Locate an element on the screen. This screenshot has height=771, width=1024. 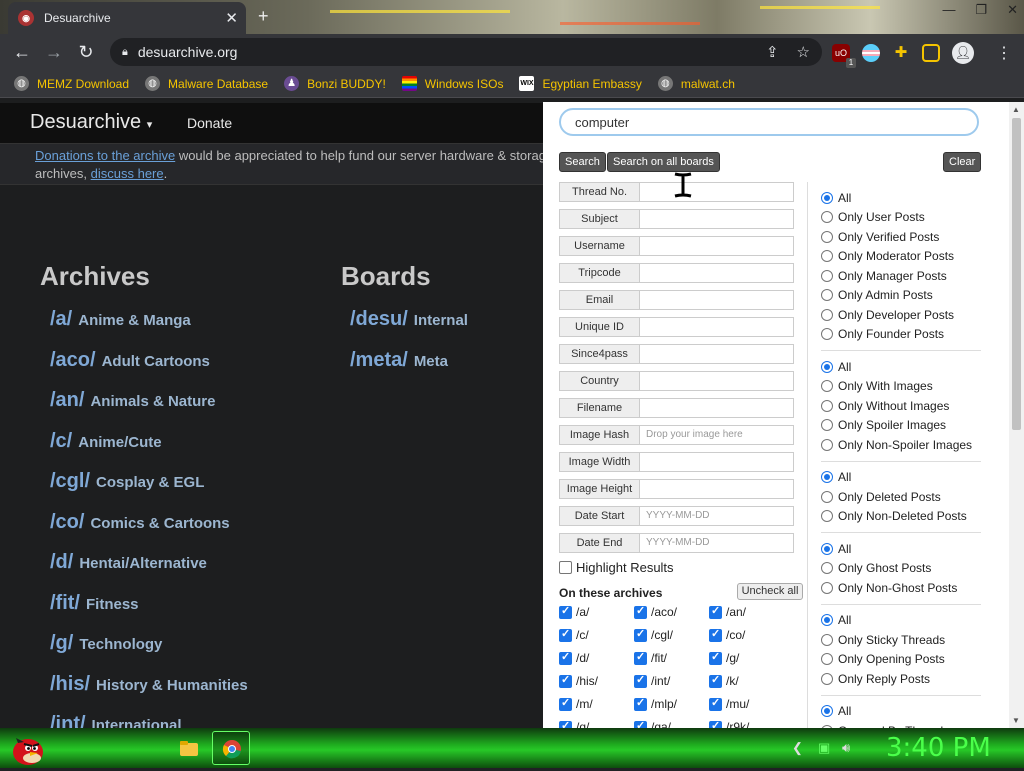
archive-checkbox-item: /r9k/ is located at coordinates (746, 723).